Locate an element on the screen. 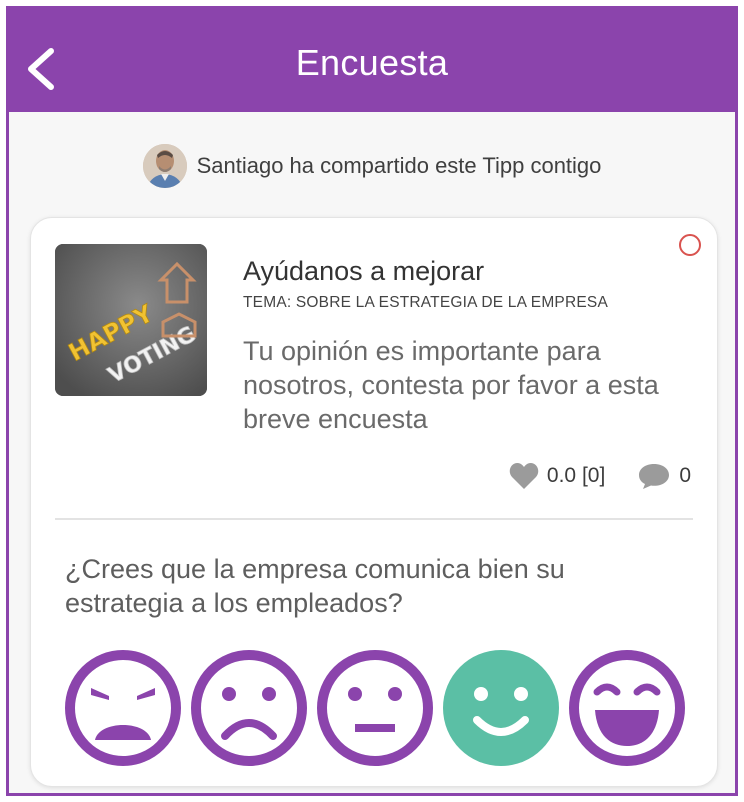  page-title: Encuesta is located at coordinates (372, 62).